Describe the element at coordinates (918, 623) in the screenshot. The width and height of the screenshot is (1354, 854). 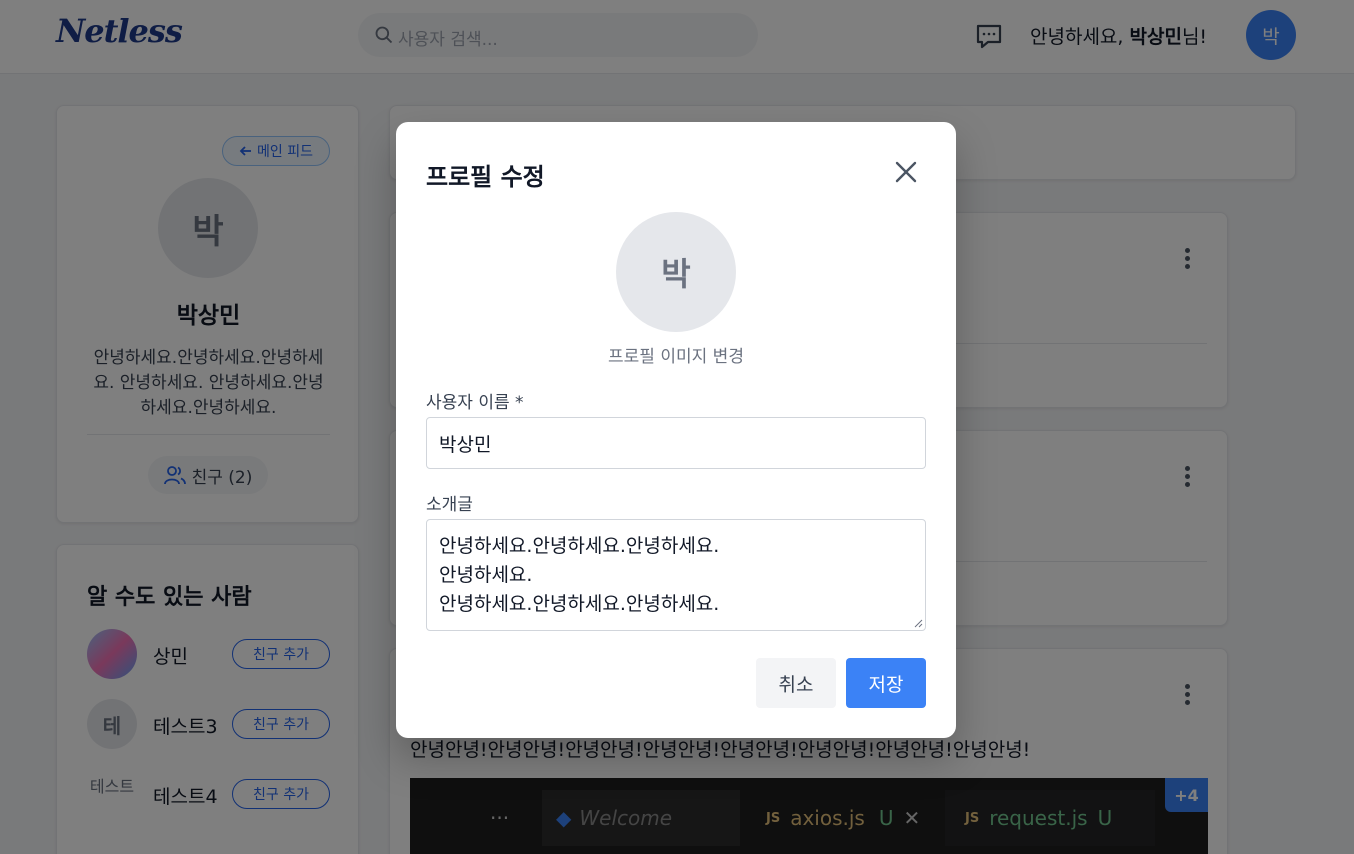
I see `resize-handle-icon` at that location.